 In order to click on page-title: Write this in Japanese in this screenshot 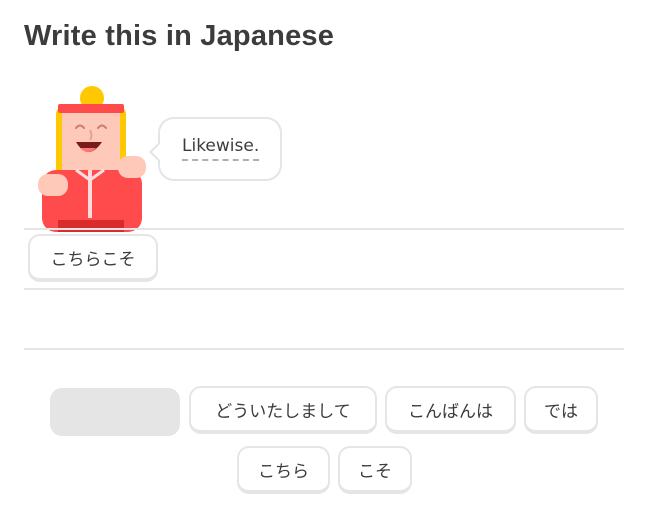, I will do `click(179, 36)`.